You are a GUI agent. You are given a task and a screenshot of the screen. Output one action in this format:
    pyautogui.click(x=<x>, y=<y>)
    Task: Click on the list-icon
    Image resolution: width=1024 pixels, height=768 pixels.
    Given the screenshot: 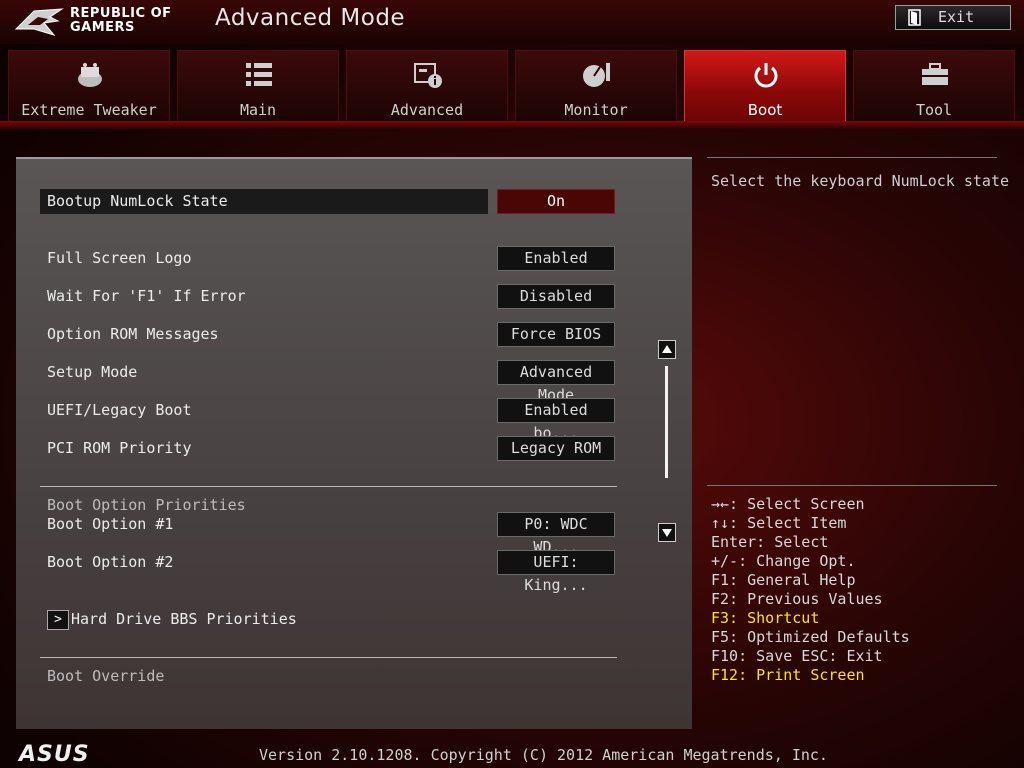 What is the action you would take?
    pyautogui.click(x=259, y=74)
    